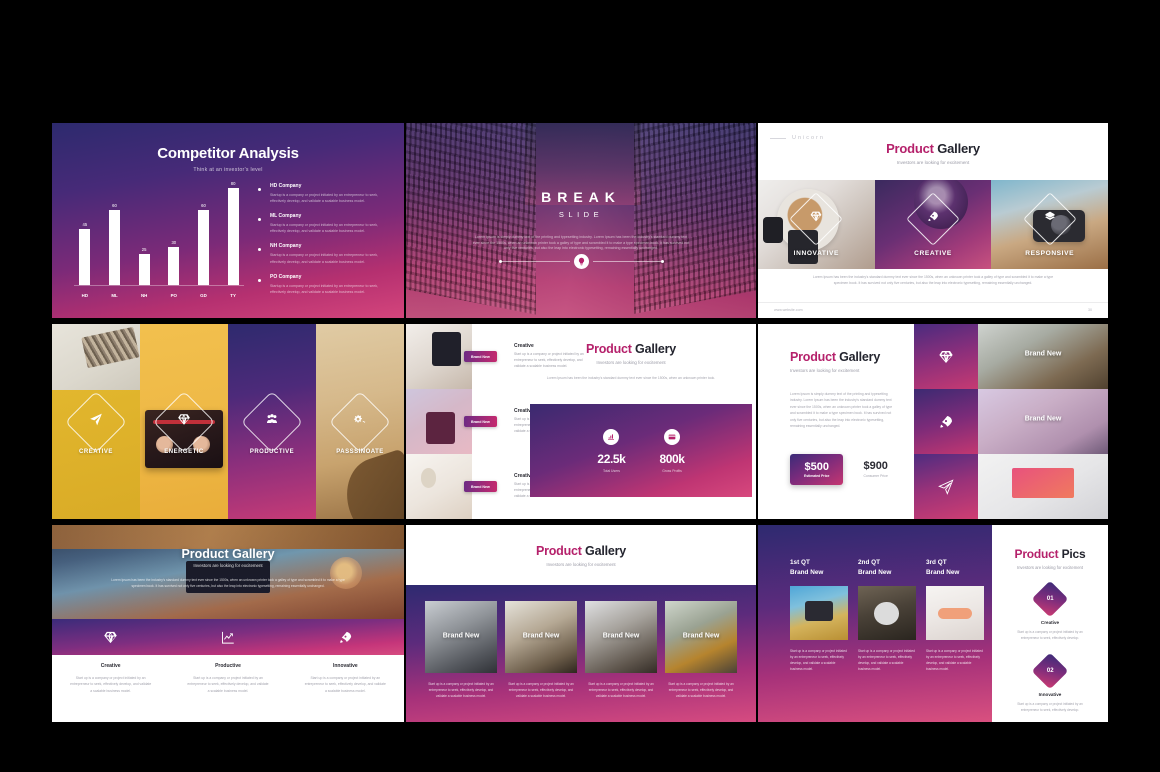 The image size is (1160, 772). What do you see at coordinates (345, 666) in the screenshot?
I see `feature-title: Innovative` at bounding box center [345, 666].